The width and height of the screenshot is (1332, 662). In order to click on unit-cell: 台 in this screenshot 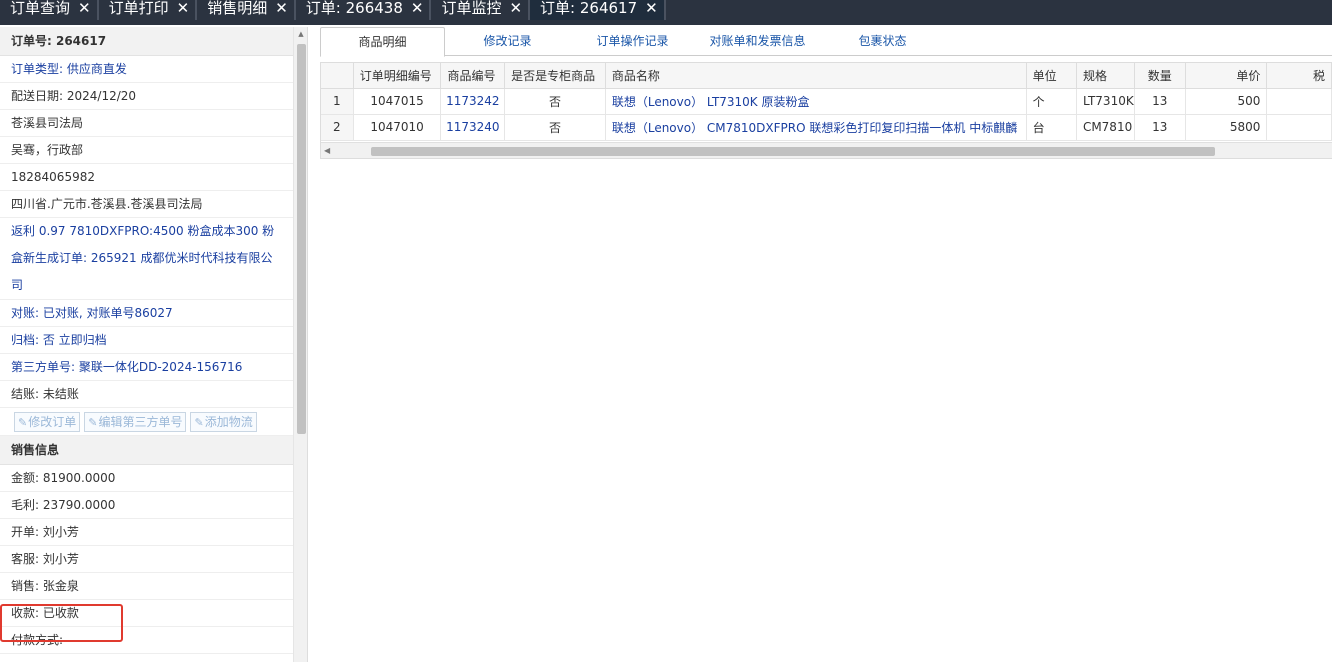, I will do `click(1051, 127)`.